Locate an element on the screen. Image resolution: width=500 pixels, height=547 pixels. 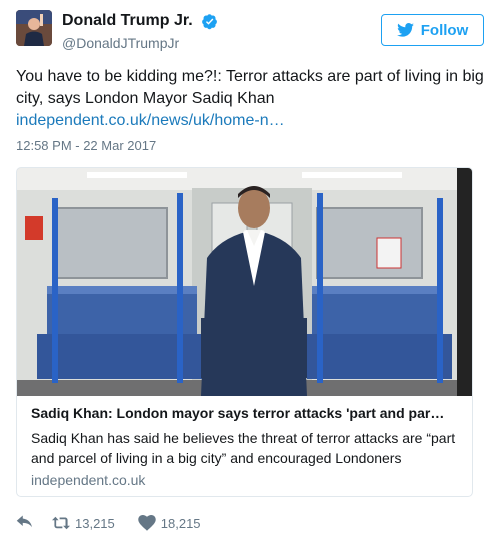
timestamp: 12:58 PM - 22 Mar 2017 is located at coordinates (86, 146).